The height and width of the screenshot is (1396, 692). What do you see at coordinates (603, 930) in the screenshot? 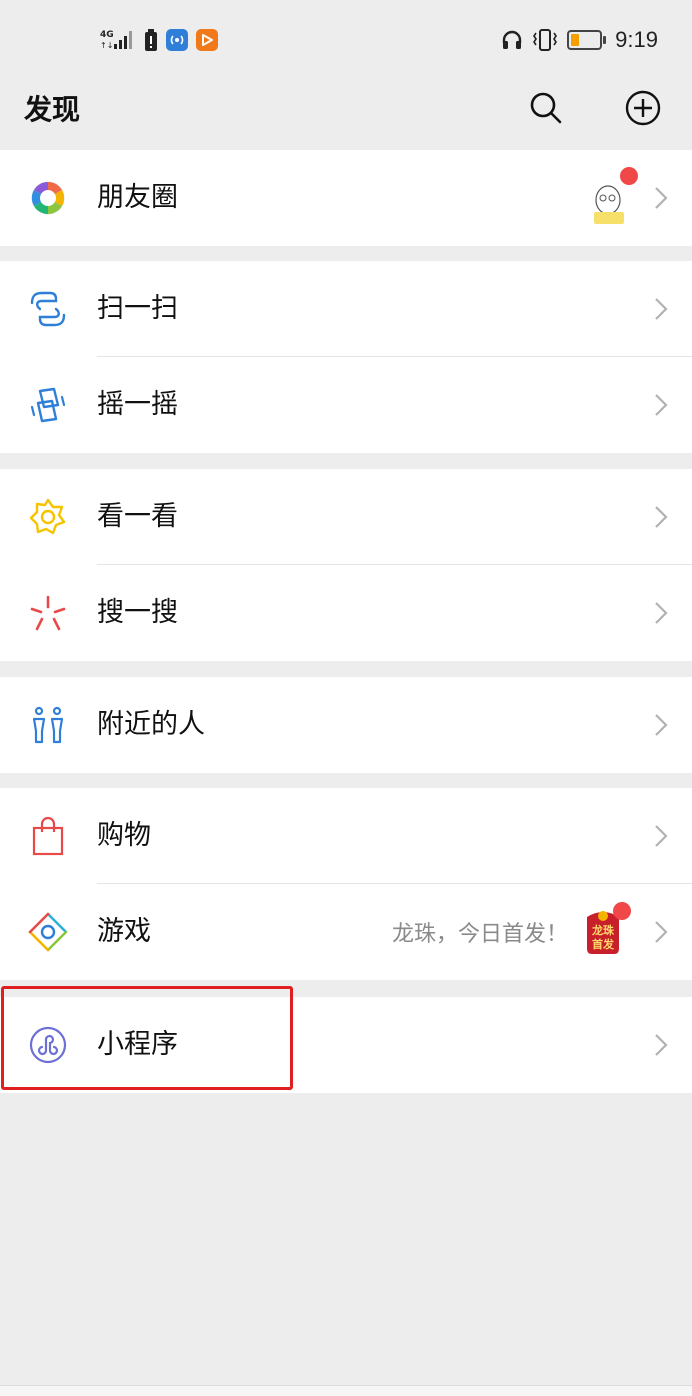
I see `svg-text: 龙珠` at bounding box center [603, 930].